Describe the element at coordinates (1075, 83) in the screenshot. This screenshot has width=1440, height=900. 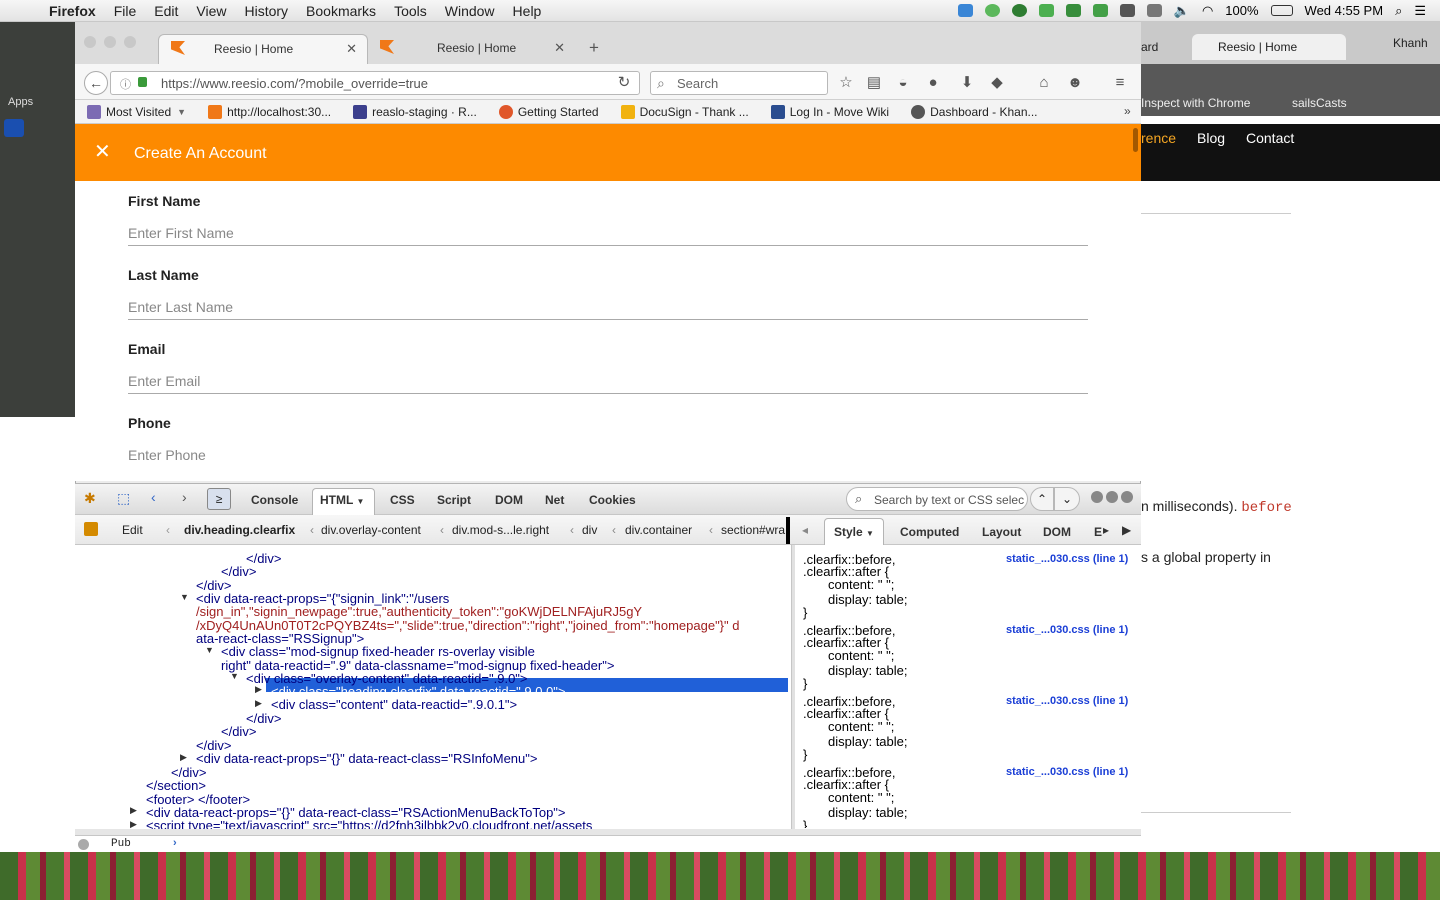
I see `hello-icon: ☻` at that location.